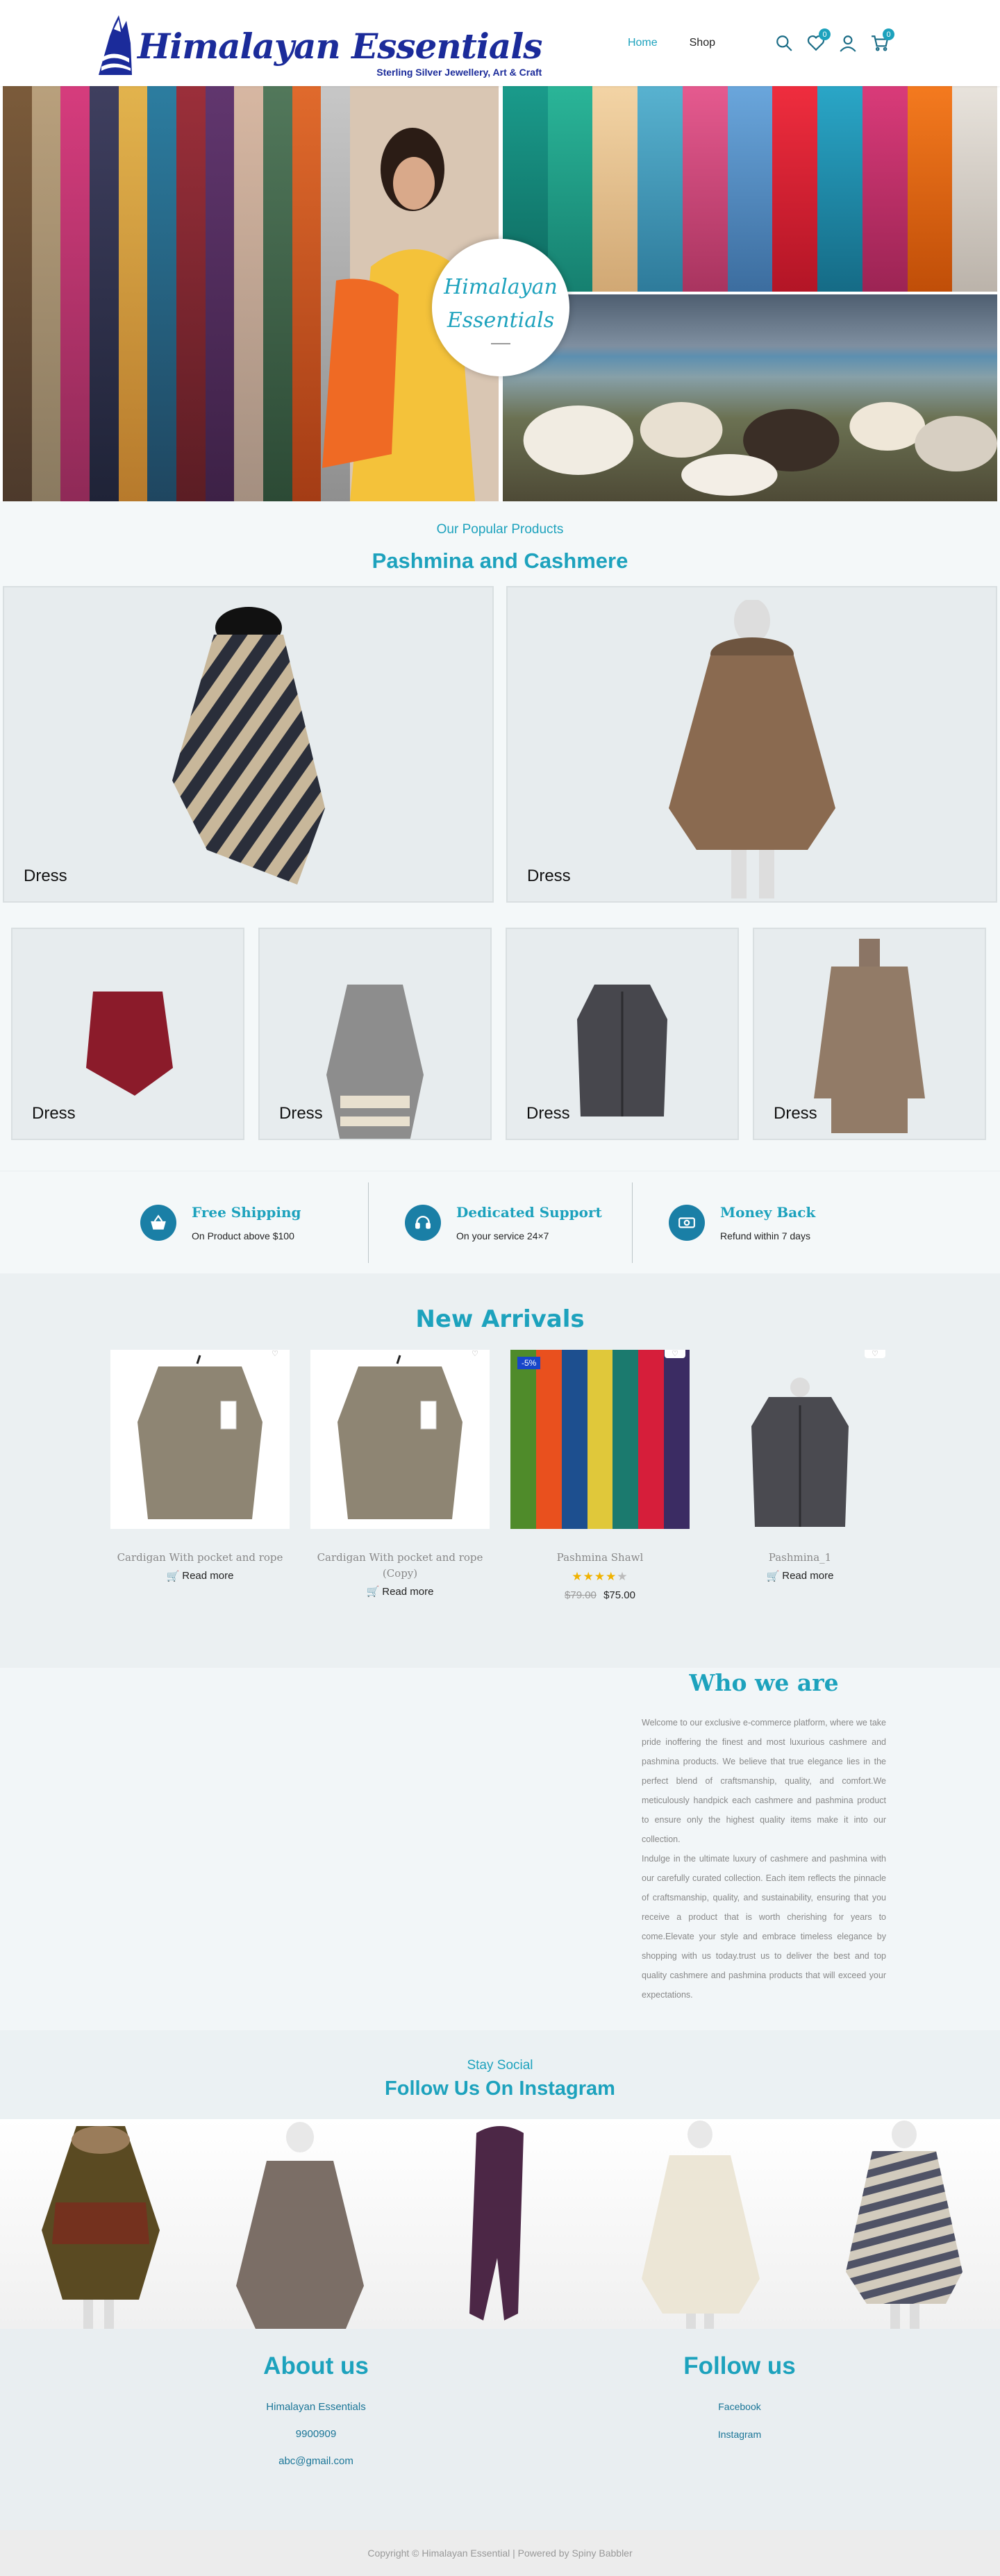  Describe the element at coordinates (500, 1222) in the screenshot. I see `feature-dedicated-support: Dedicated Support On your service 24×7` at that location.